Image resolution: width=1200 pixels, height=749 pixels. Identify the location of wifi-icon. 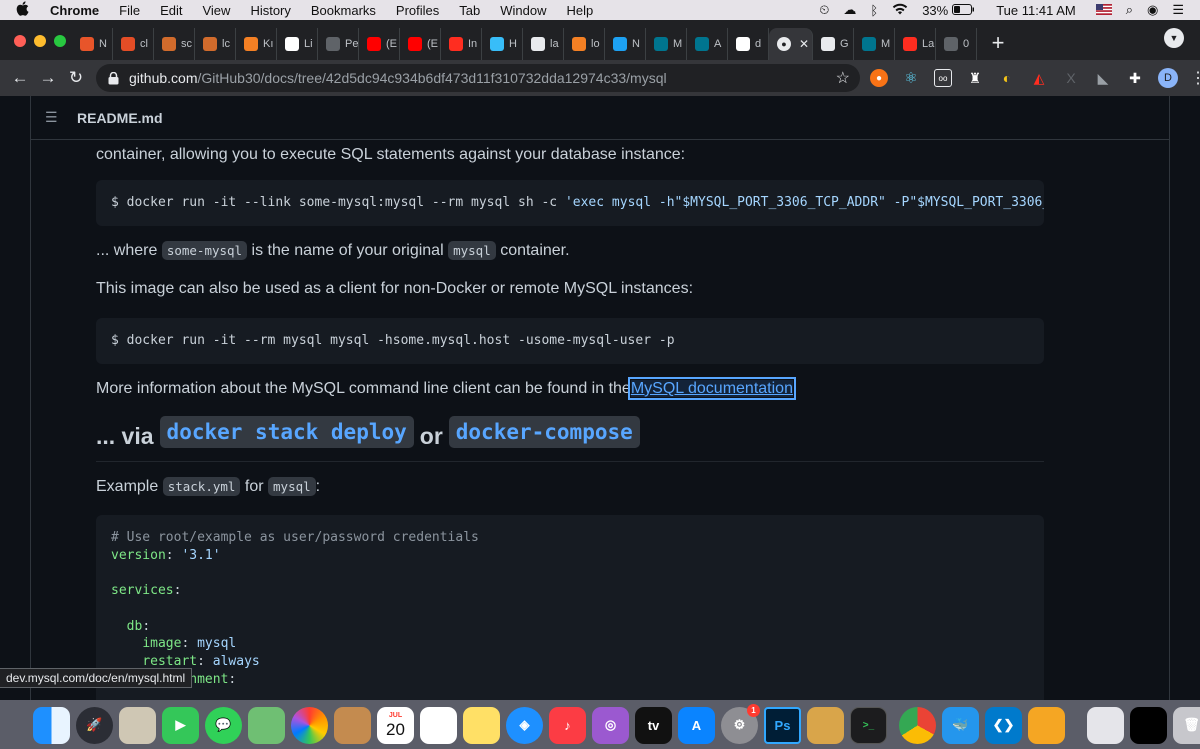
(900, 10).